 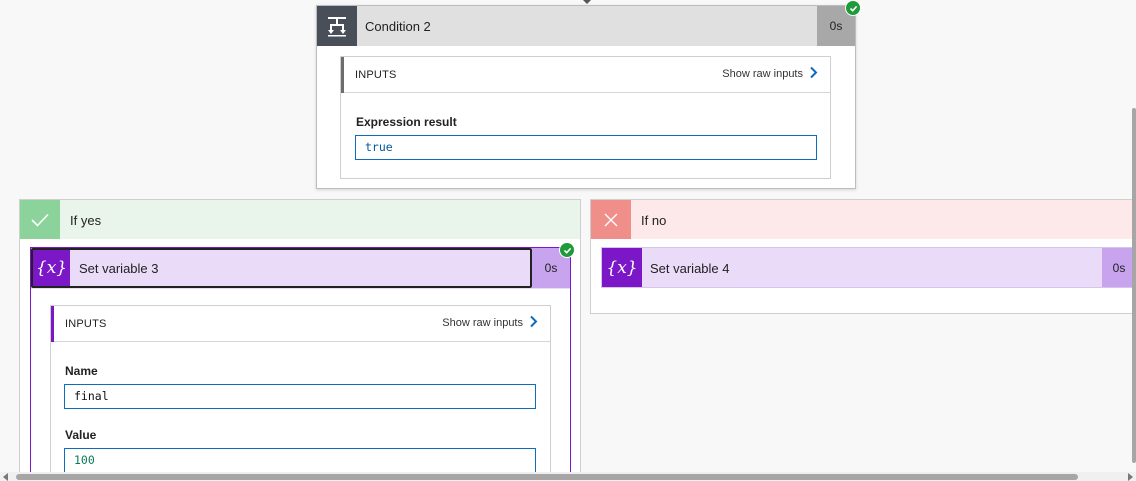 What do you see at coordinates (586, 147) in the screenshot?
I see `expression-result-value: true` at bounding box center [586, 147].